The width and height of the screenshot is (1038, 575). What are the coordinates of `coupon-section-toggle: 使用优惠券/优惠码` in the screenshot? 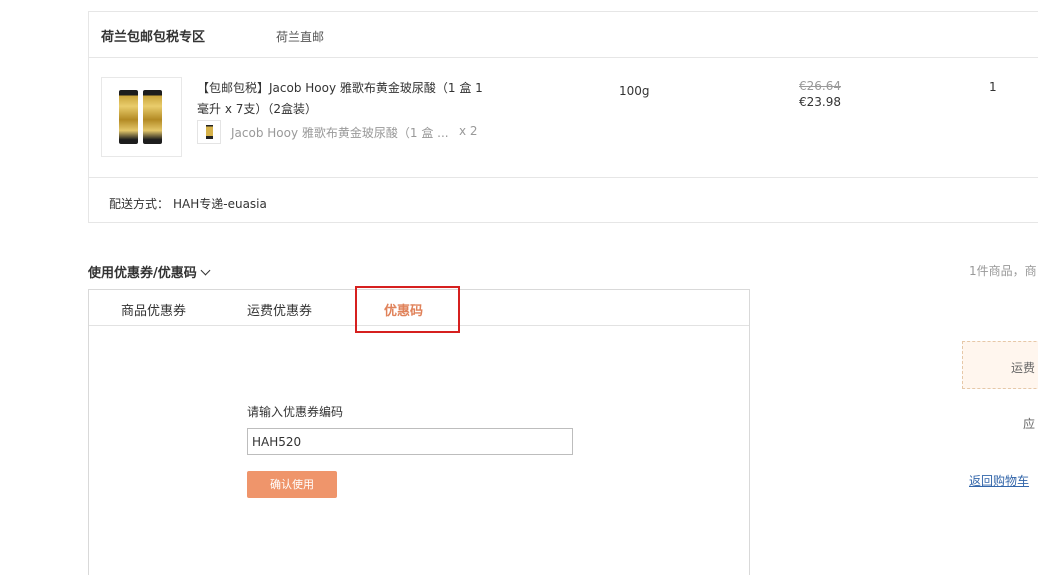 It's located at (149, 271).